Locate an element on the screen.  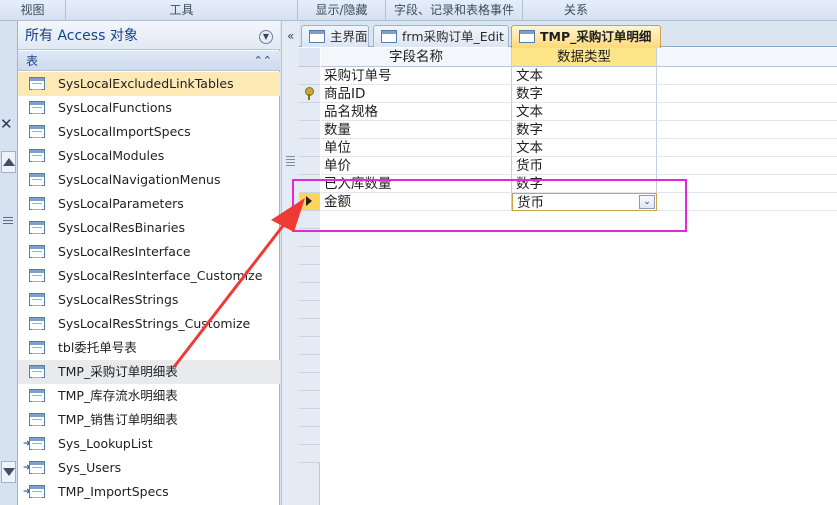
field-row: 单价 货币 is located at coordinates (568, 166).